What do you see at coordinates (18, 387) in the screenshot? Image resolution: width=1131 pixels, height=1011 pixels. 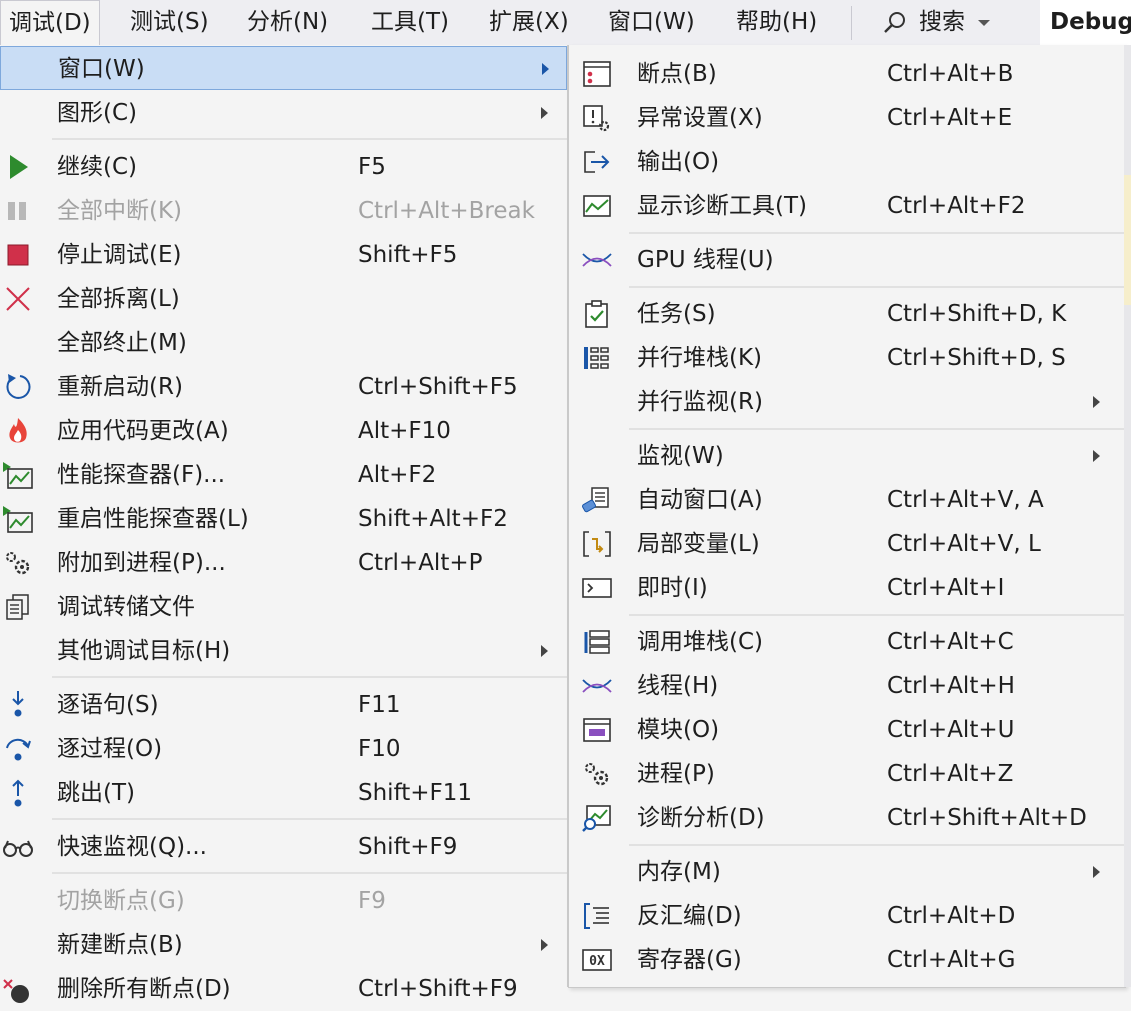 I see `restart-icon` at bounding box center [18, 387].